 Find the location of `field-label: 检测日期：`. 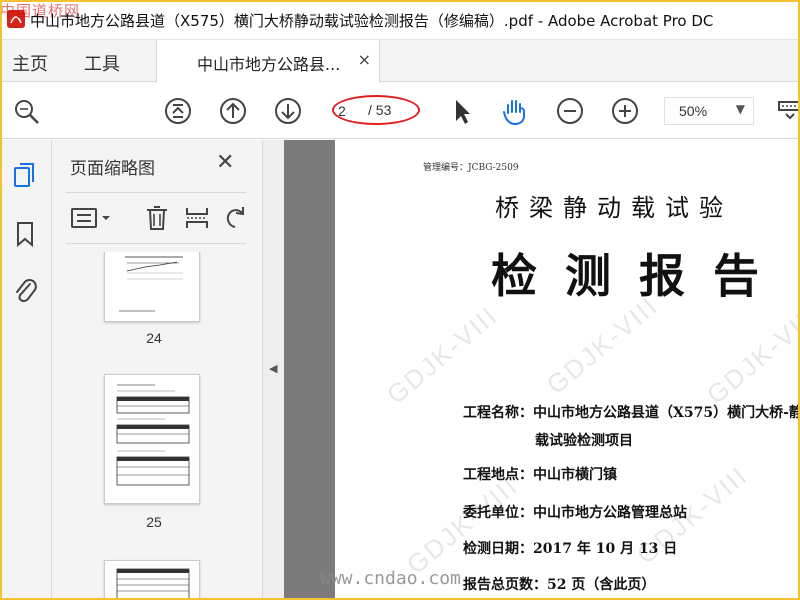

field-label: 检测日期： is located at coordinates (498, 549).